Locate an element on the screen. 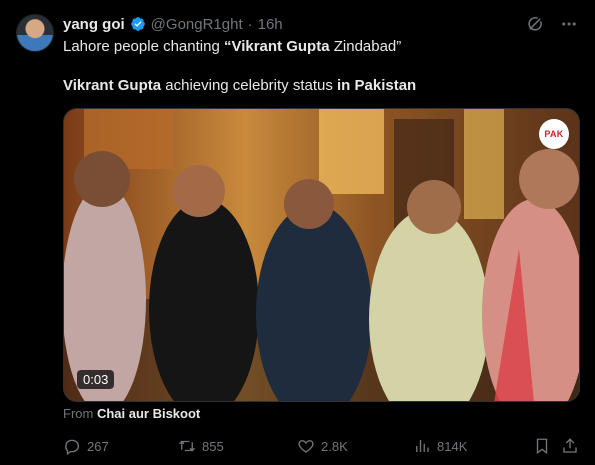  more-icon is located at coordinates (569, 24).